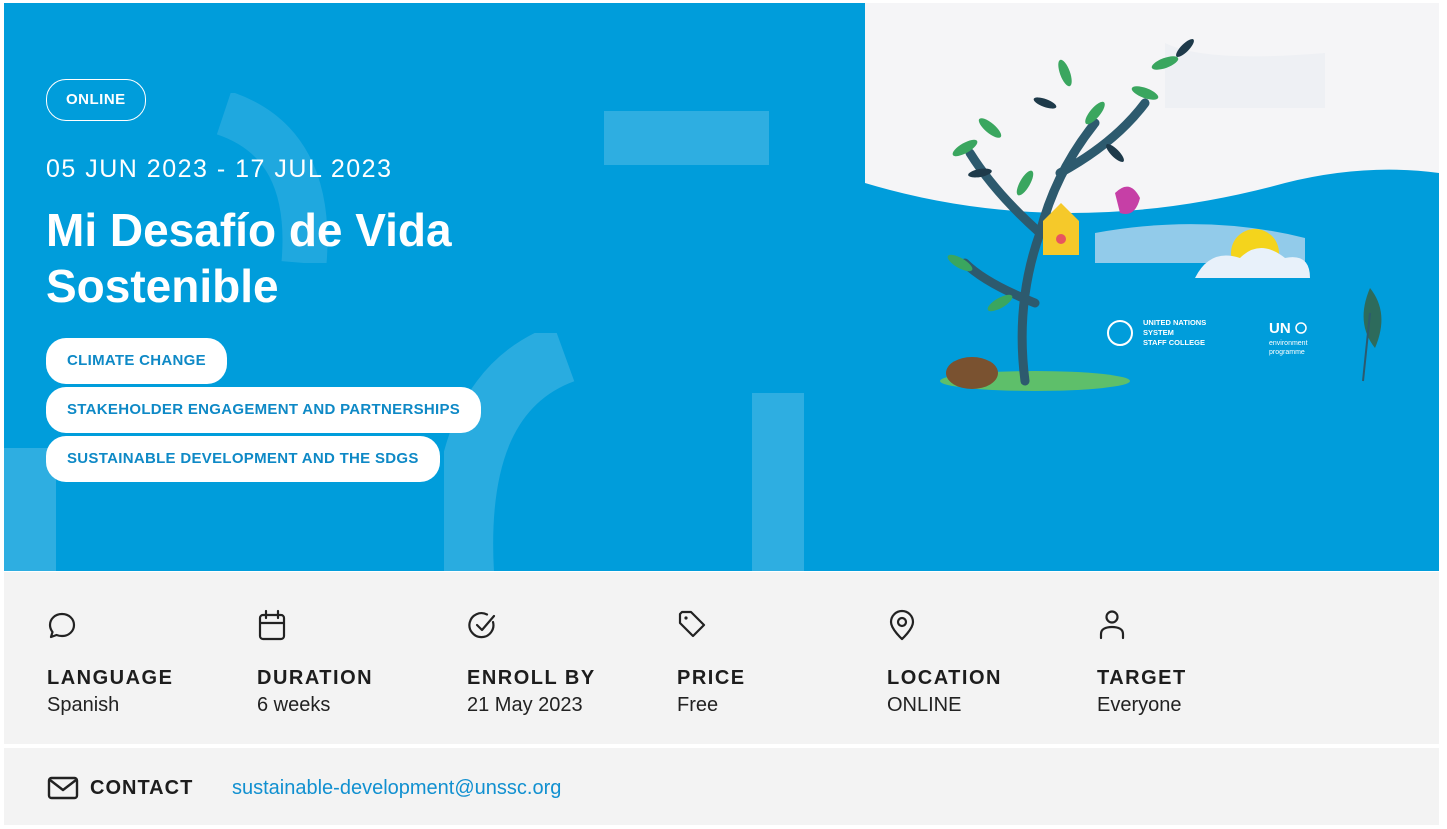 This screenshot has width=1447, height=829. Describe the element at coordinates (711, 678) in the screenshot. I see `detail-label: PRICE` at that location.